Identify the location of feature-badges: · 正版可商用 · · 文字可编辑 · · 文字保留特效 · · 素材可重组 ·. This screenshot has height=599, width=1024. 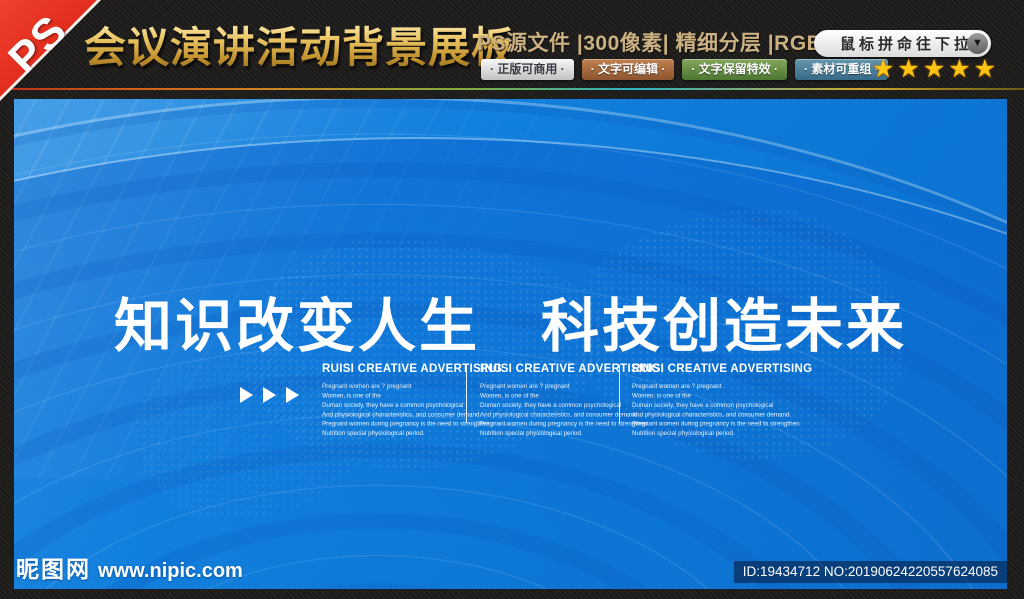
(684, 69).